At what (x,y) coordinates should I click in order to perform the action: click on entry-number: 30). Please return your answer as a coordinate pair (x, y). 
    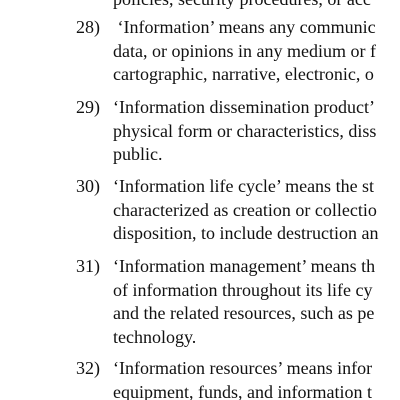
    Looking at the image, I should click on (88, 186).